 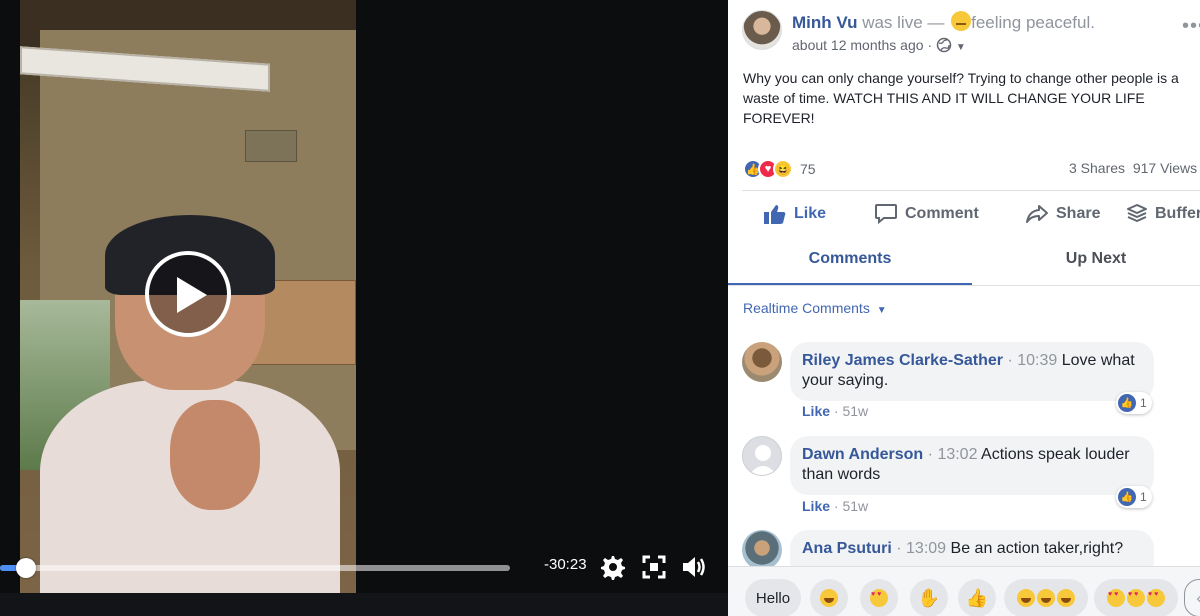 I want to click on comment-icon, so click(x=886, y=214).